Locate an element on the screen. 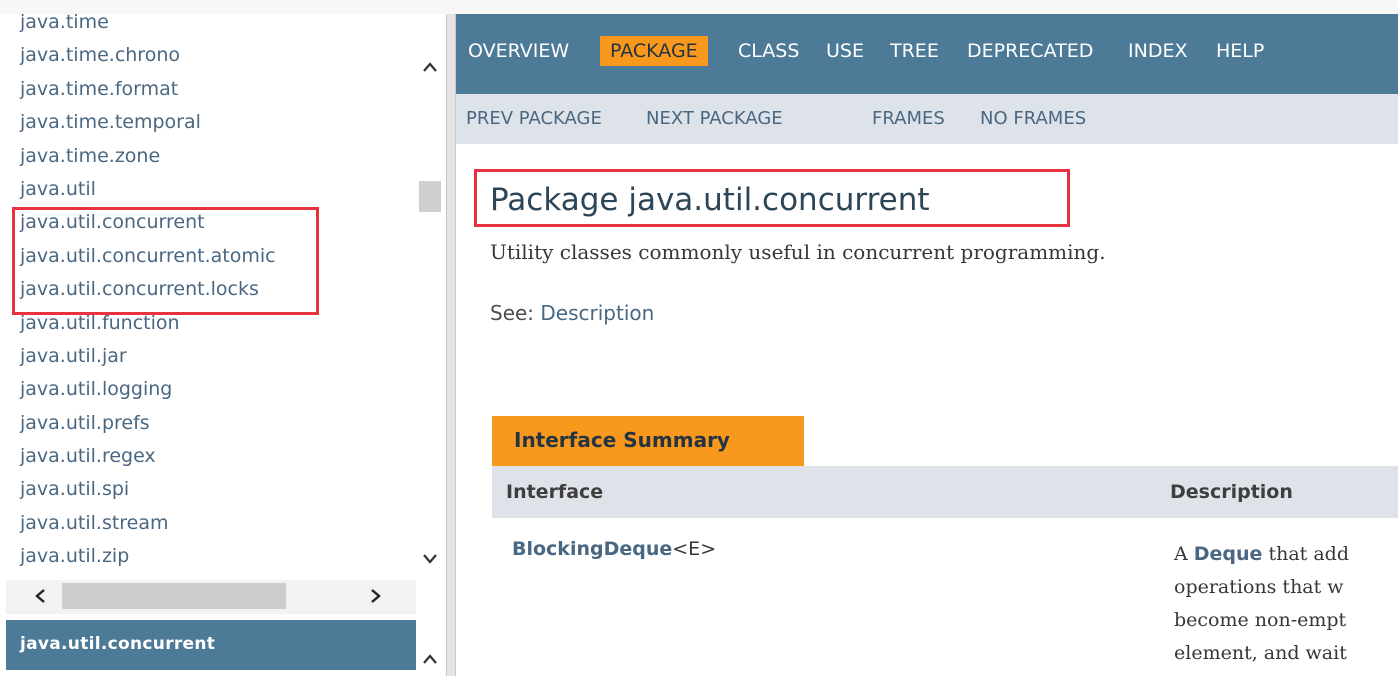 The height and width of the screenshot is (676, 1398). package-link: java.util.jar is located at coordinates (148, 356).